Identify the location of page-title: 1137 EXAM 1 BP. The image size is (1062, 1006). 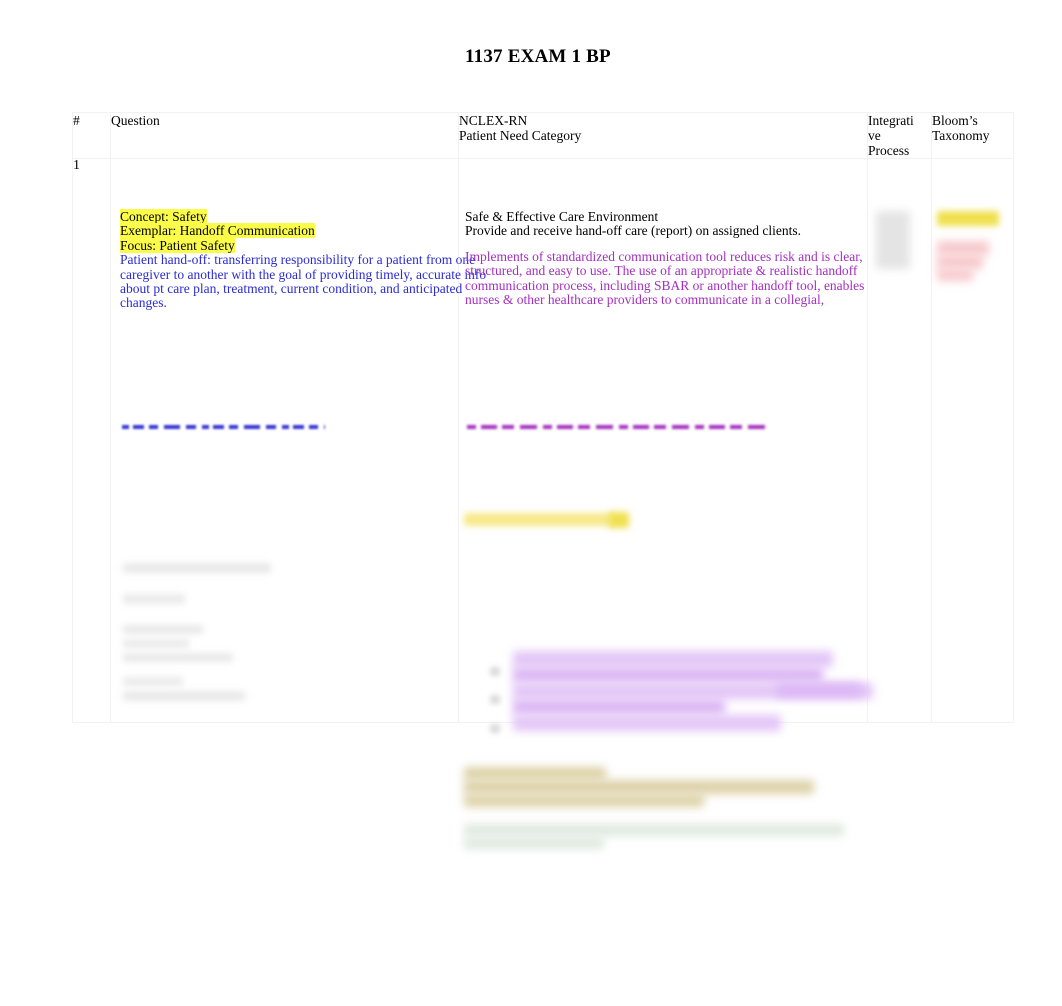
(538, 56).